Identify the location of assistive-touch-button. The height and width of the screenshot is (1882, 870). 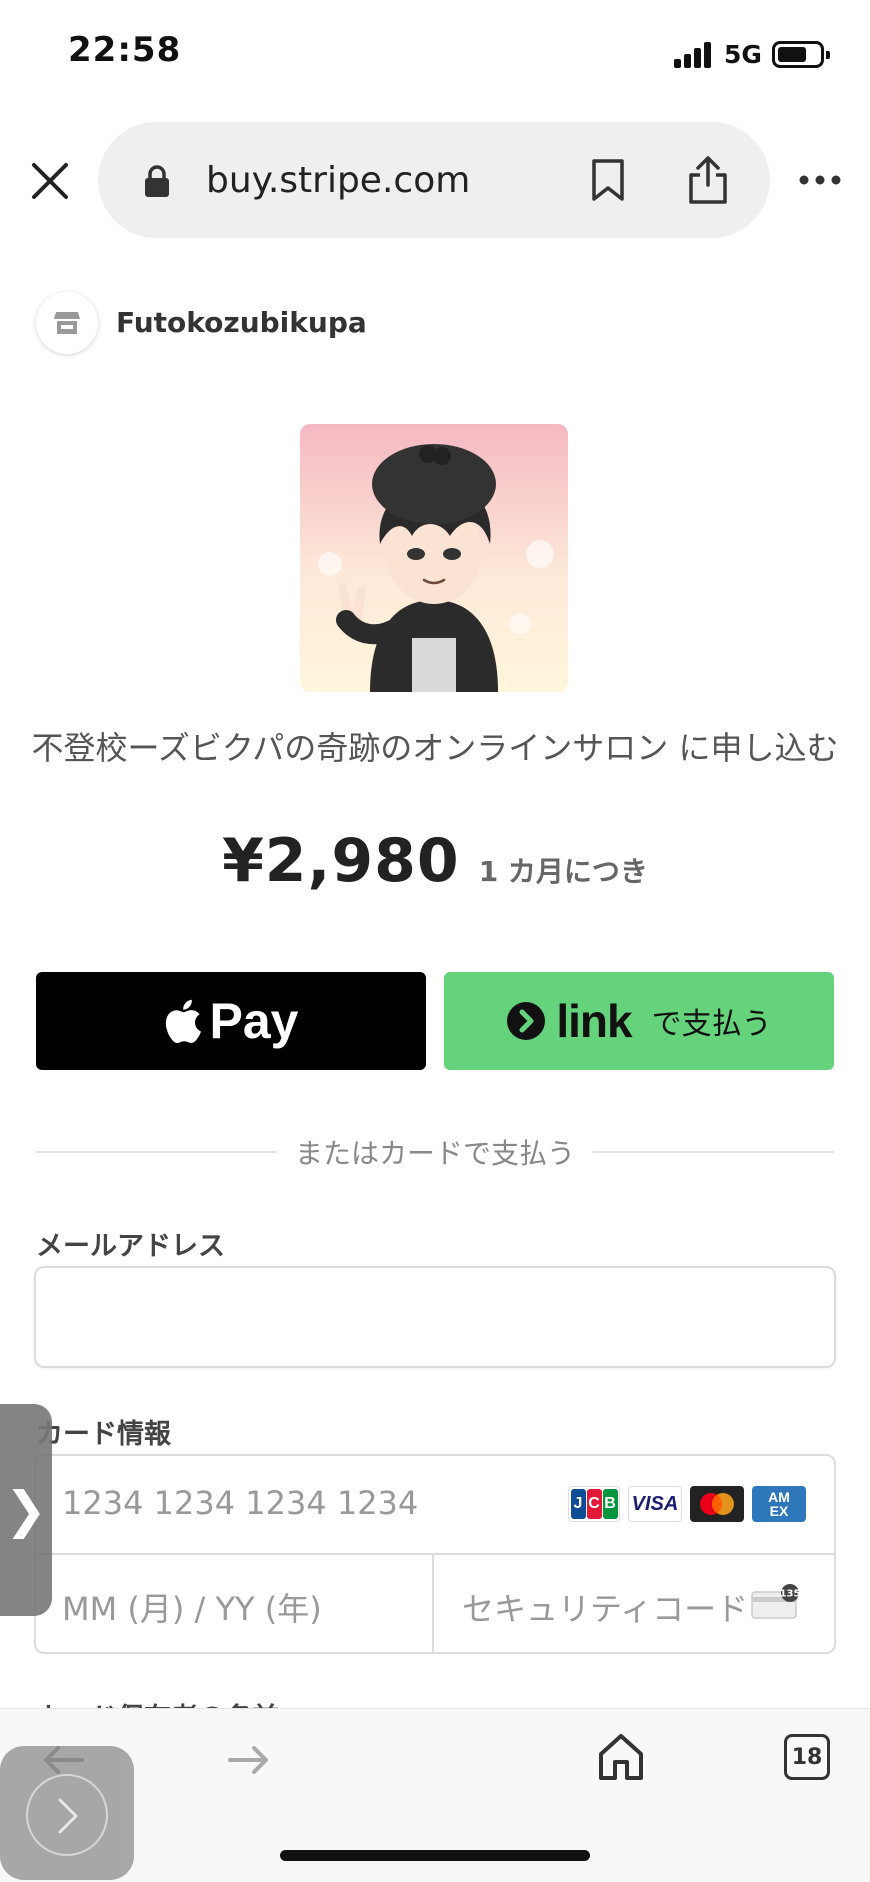
(67, 1813).